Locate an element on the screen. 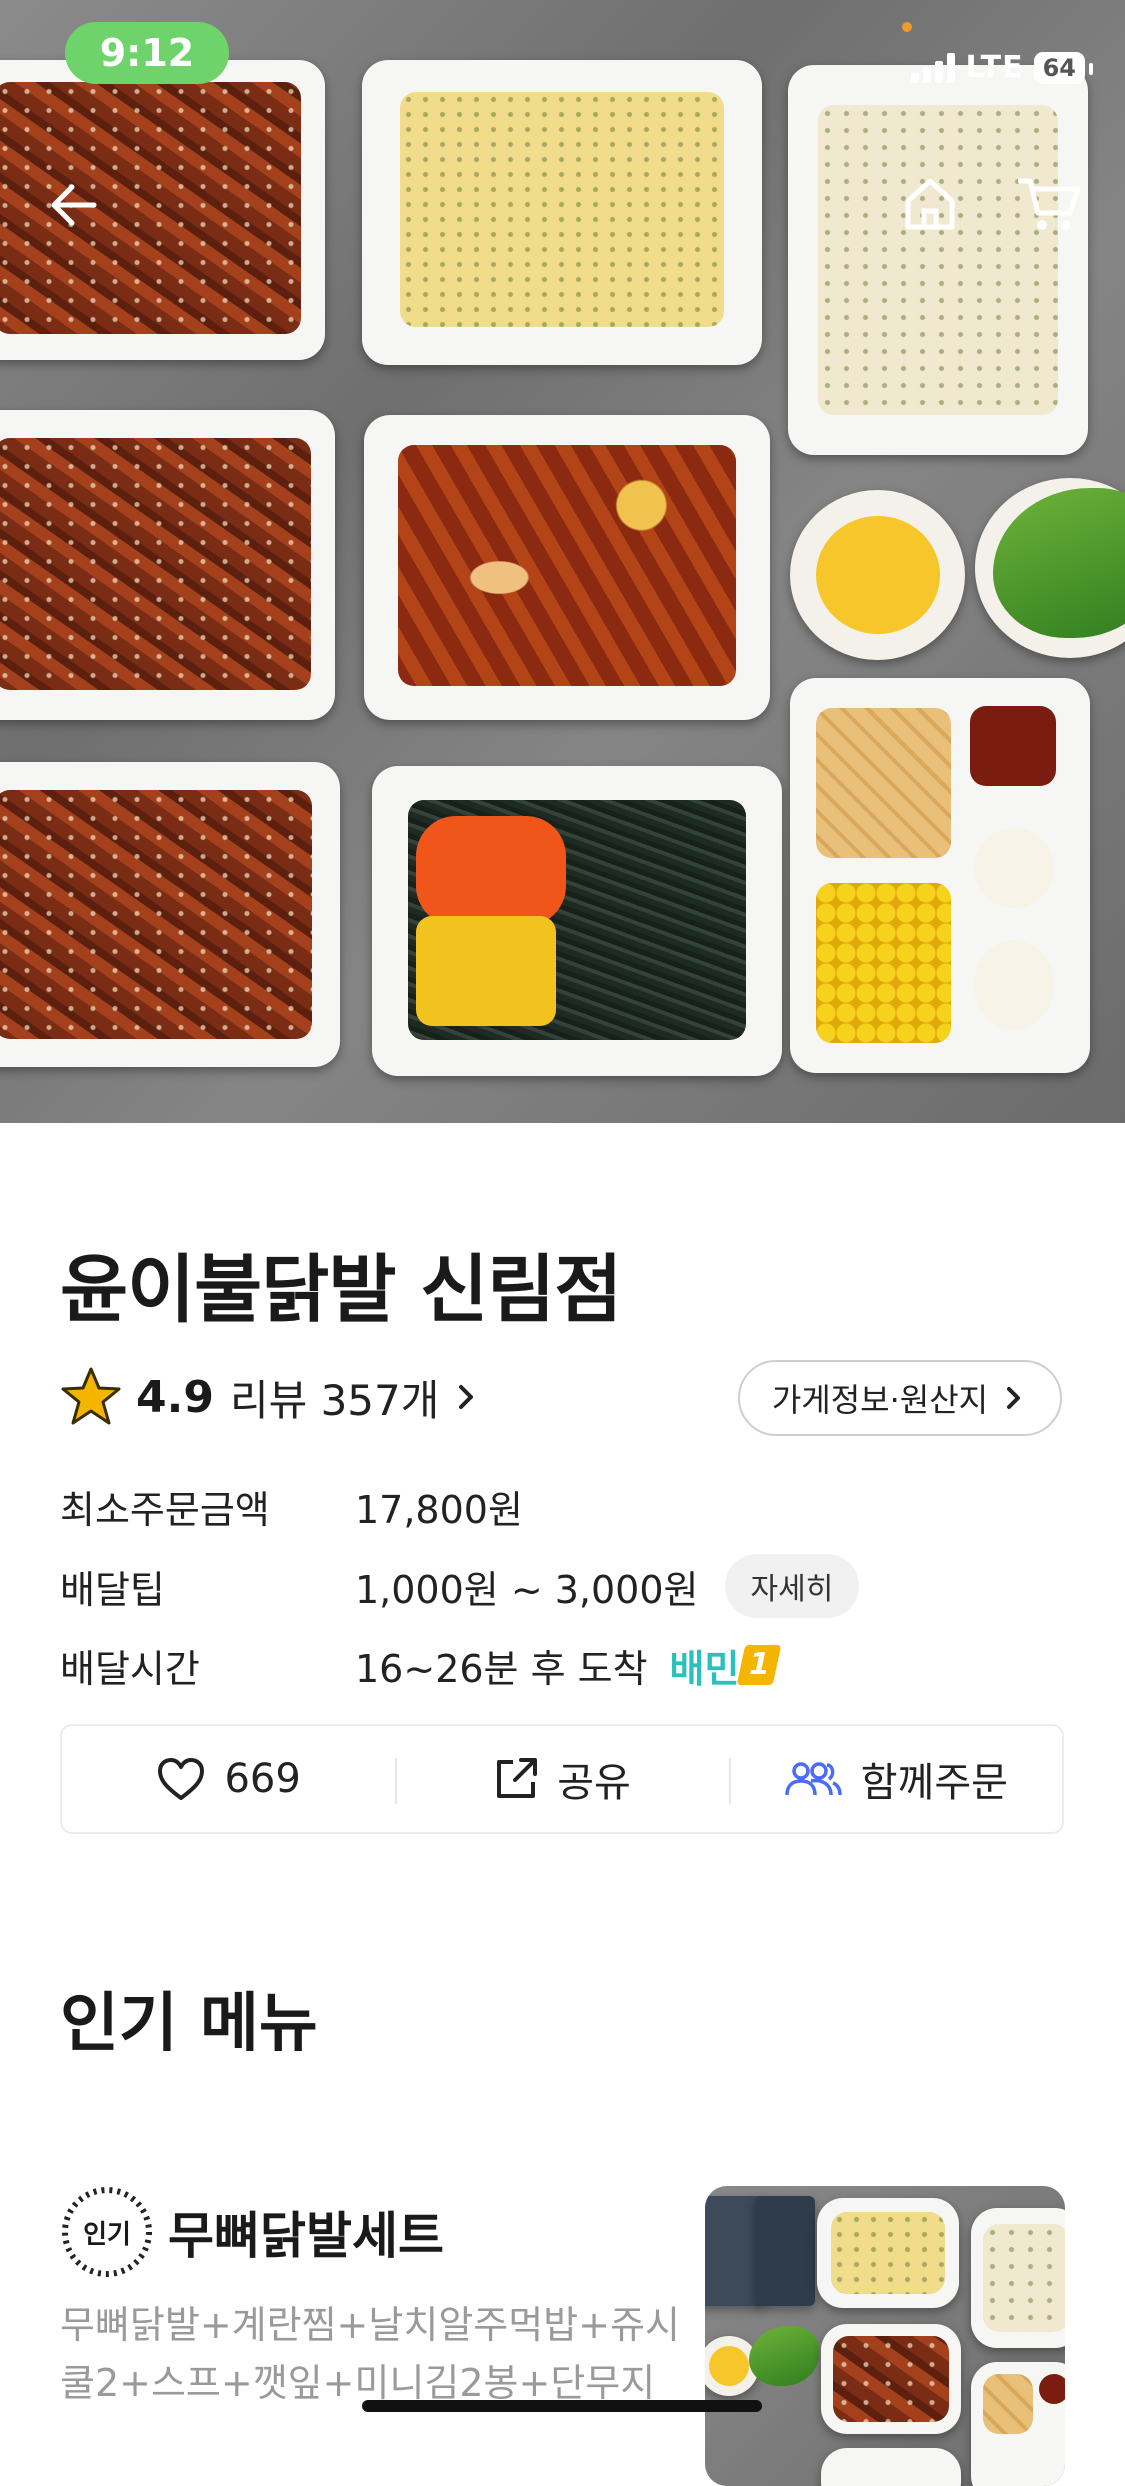 Image resolution: width=1125 pixels, height=2486 pixels. rating-row: 4.9 리뷰 357개 is located at coordinates (271, 1397).